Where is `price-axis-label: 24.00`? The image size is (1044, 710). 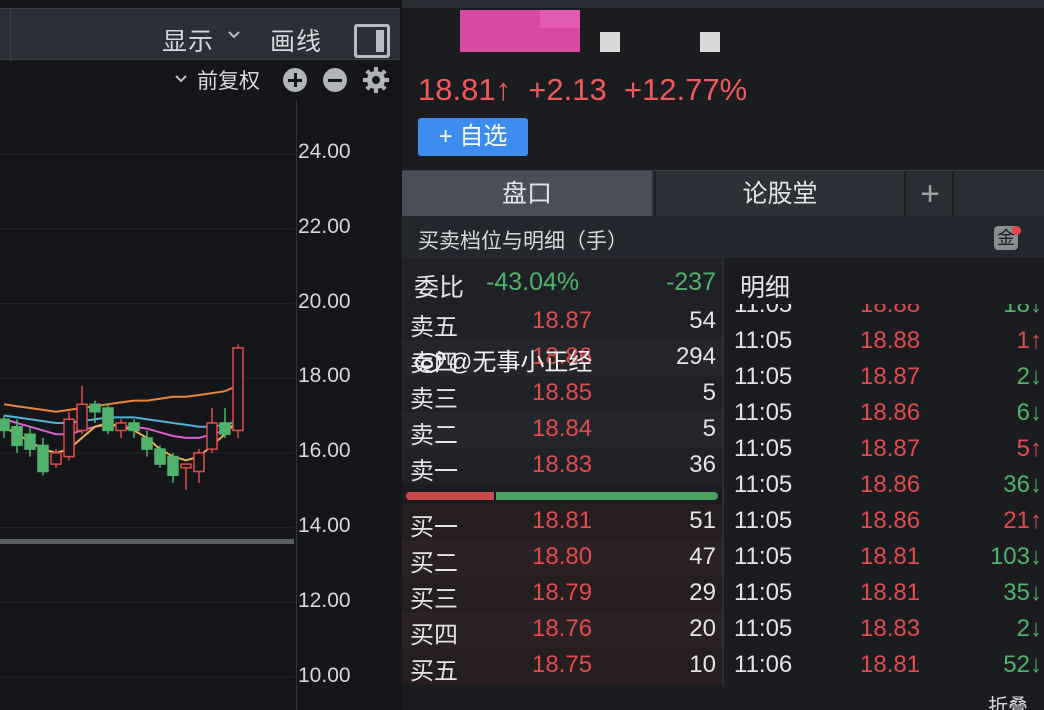
price-axis-label: 24.00 is located at coordinates (324, 151).